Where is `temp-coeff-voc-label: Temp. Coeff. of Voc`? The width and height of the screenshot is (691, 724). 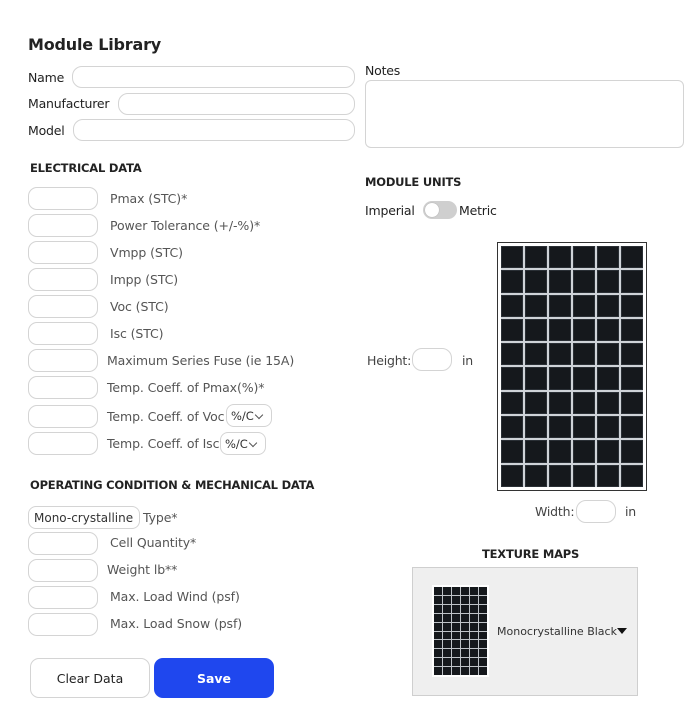 temp-coeff-voc-label: Temp. Coeff. of Voc is located at coordinates (166, 416).